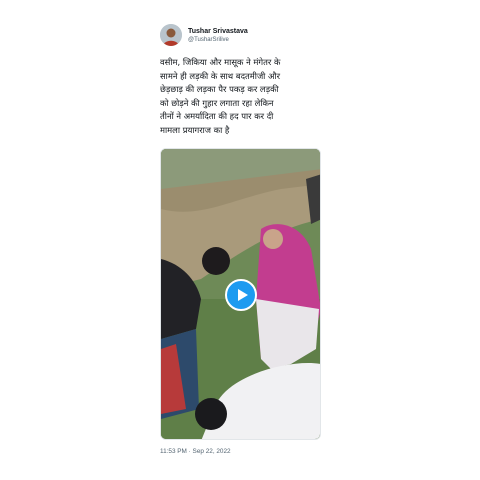 The width and height of the screenshot is (480, 480). I want to click on author-names: Tushar Srivastava @TusharSrilive, so click(218, 35).